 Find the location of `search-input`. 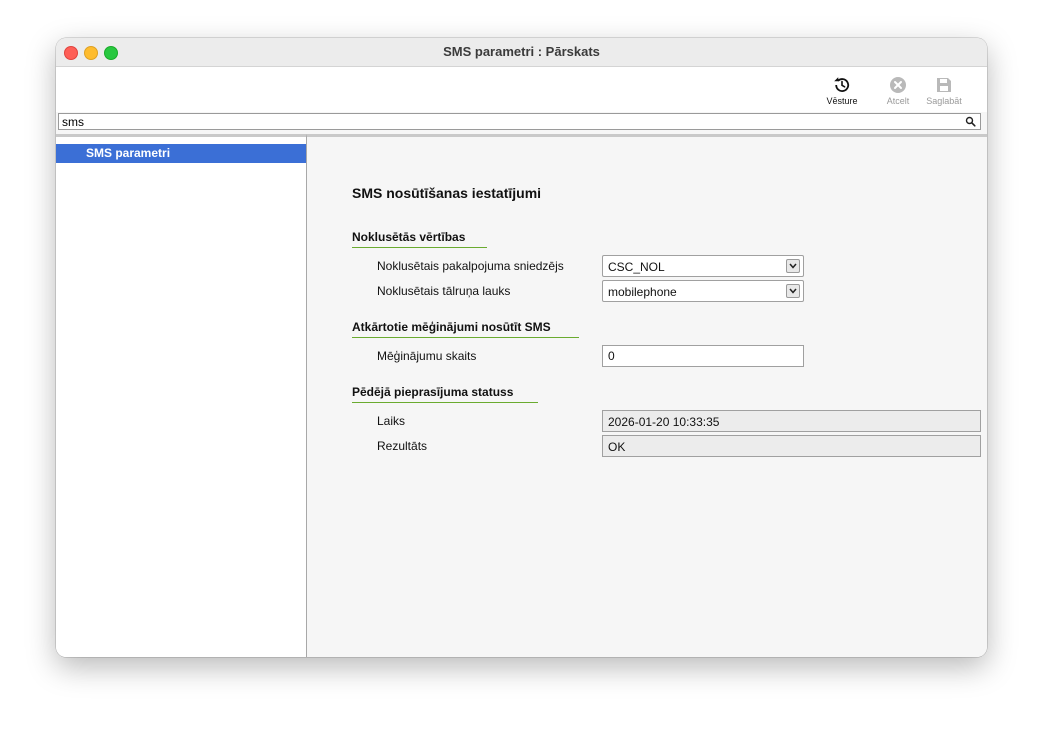

search-input is located at coordinates (507, 121).